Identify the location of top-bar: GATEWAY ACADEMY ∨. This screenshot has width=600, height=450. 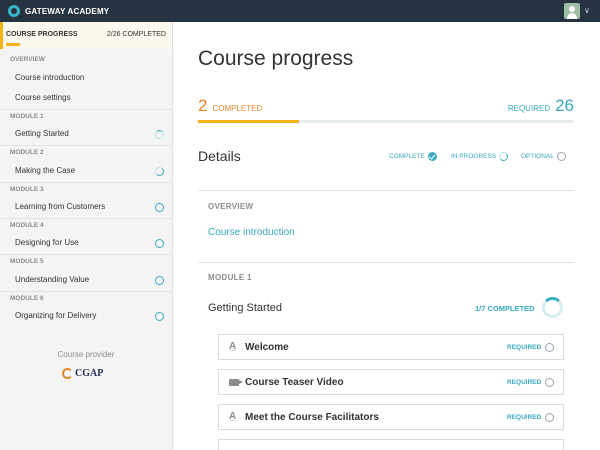
(300, 11).